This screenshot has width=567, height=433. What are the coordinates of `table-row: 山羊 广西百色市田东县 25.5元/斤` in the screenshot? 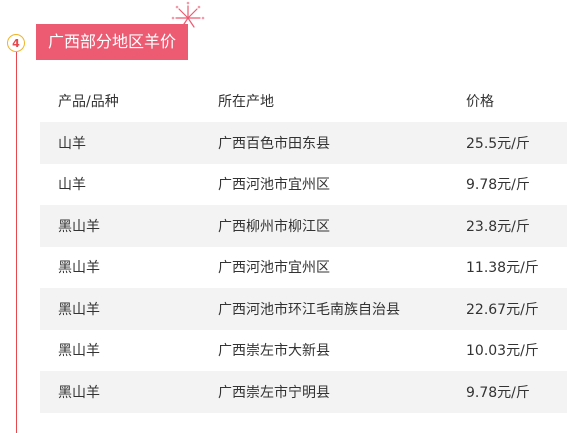 It's located at (303, 143).